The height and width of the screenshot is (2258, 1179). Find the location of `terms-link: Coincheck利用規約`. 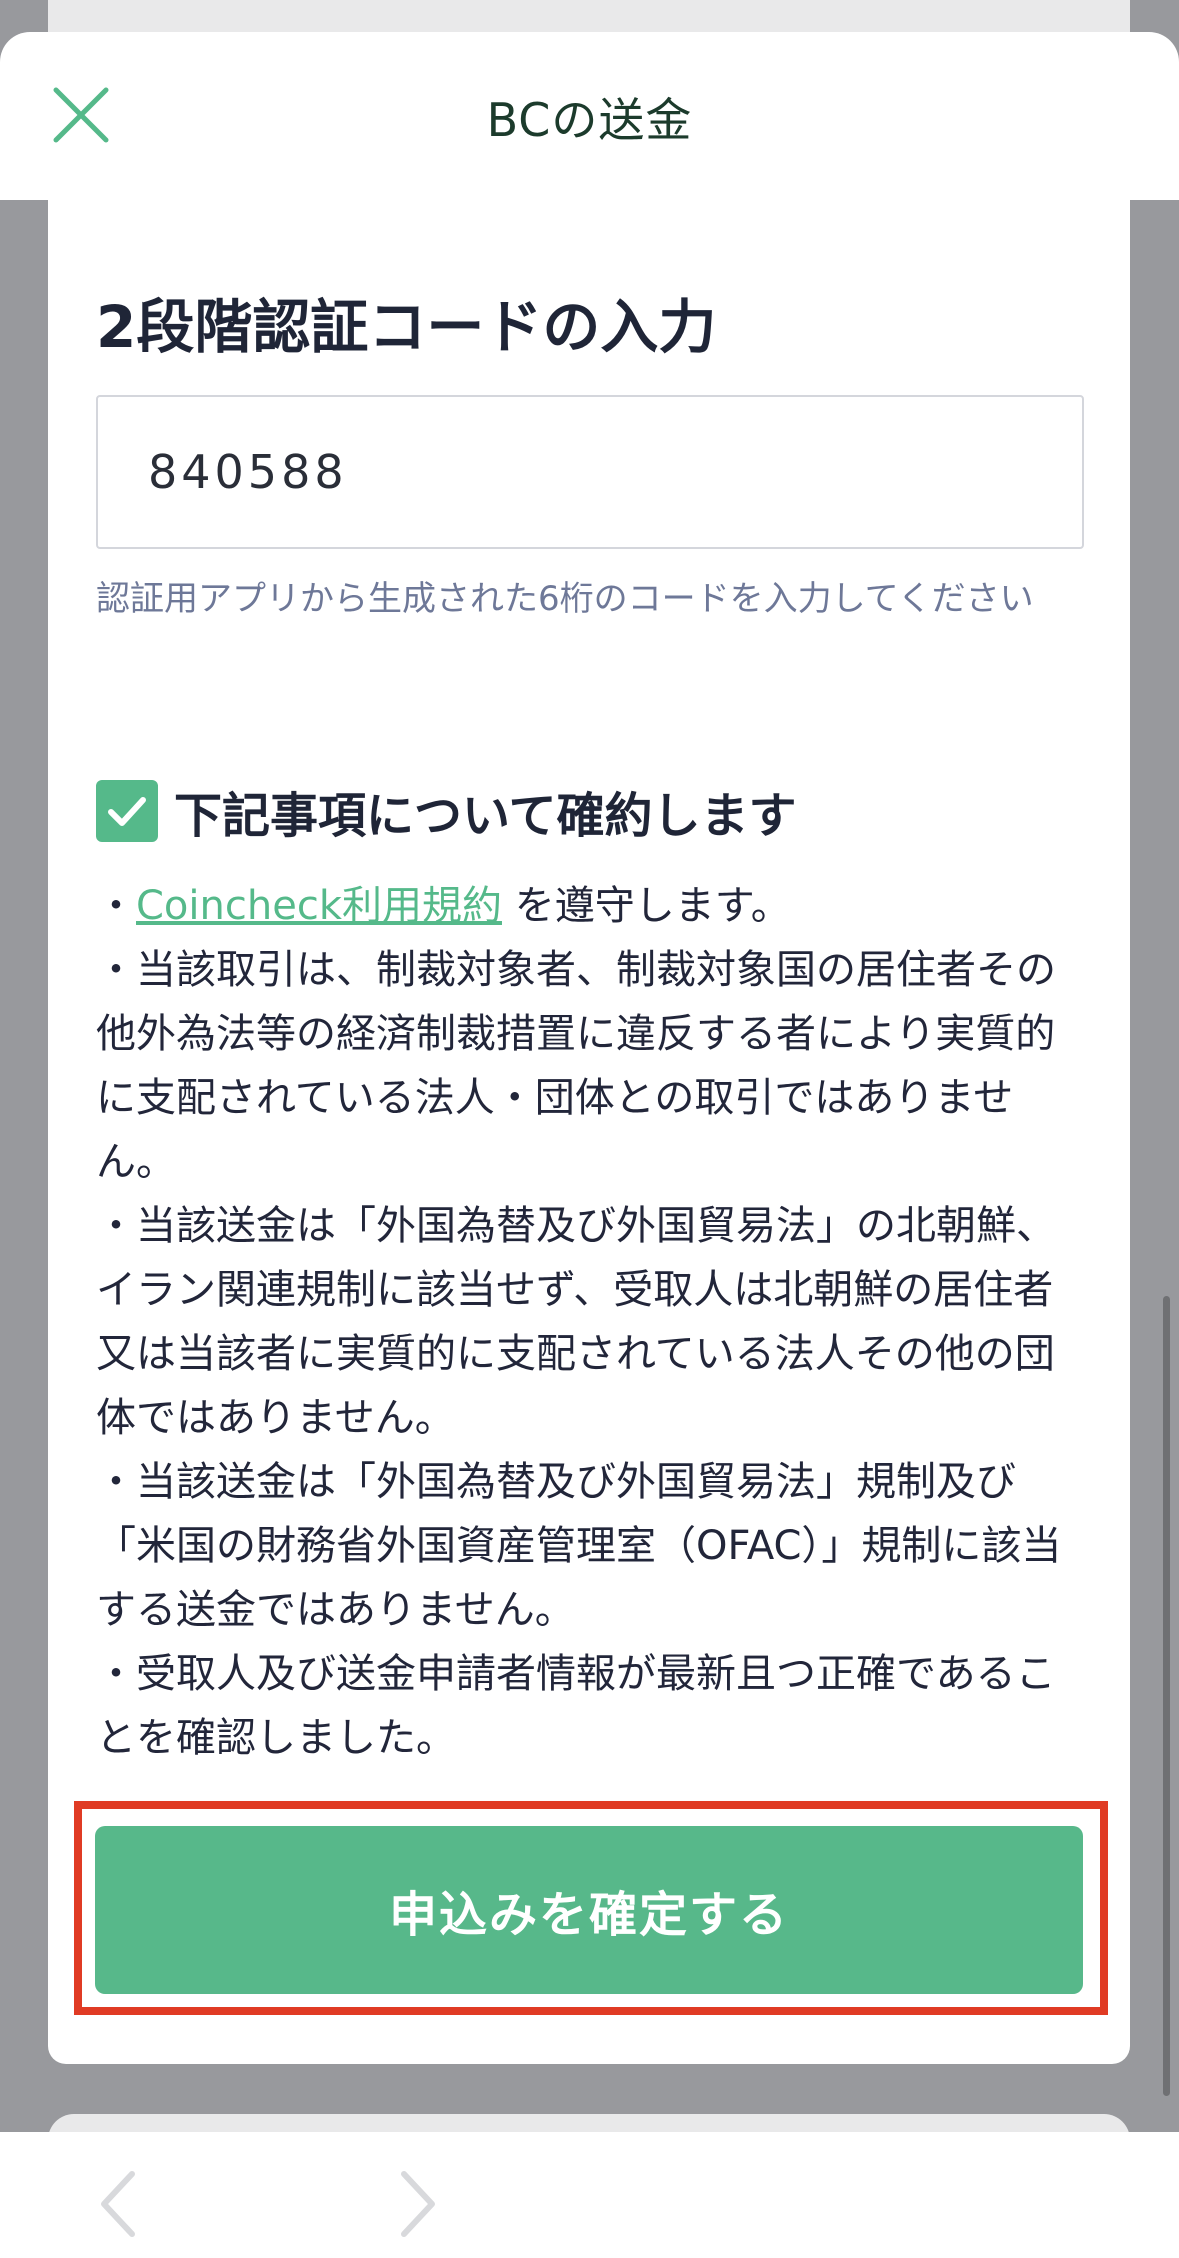

terms-link: Coincheck利用規約 is located at coordinates (319, 906).